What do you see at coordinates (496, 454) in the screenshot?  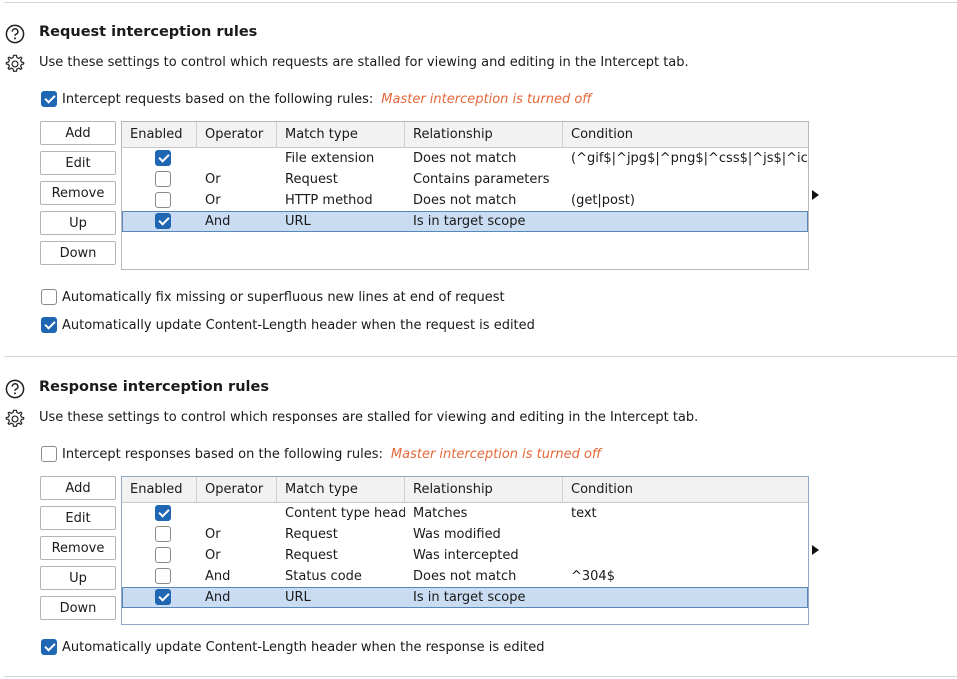 I see `master-interception-note: Master interception is turned off` at bounding box center [496, 454].